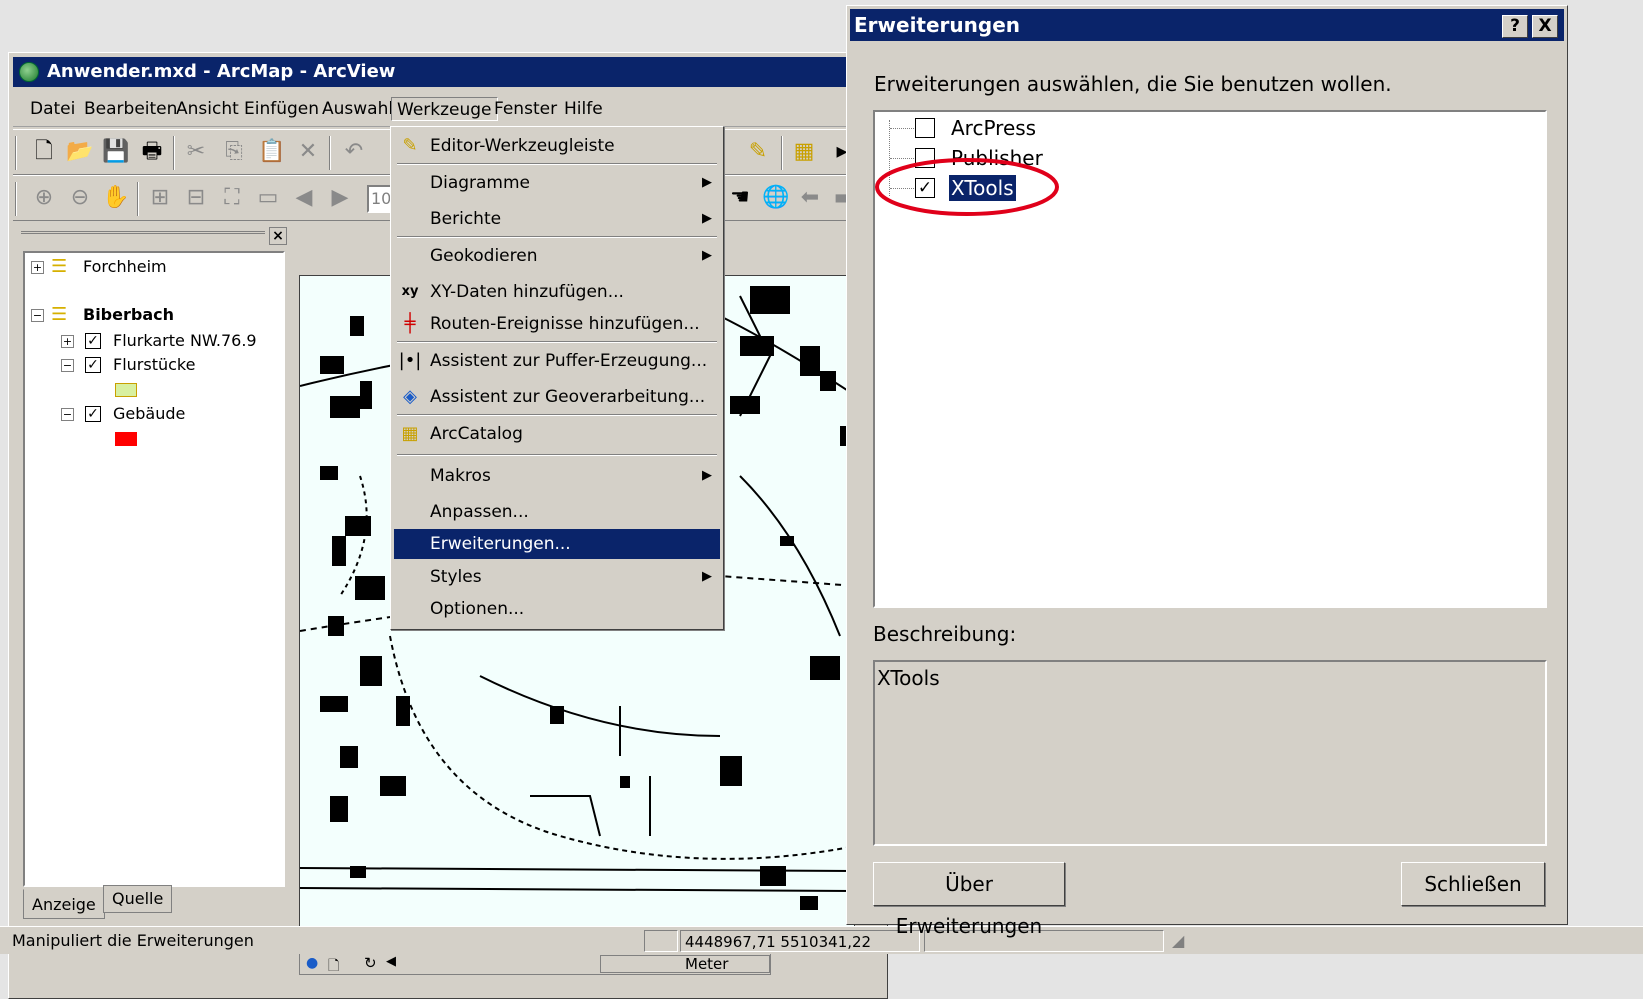  I want to click on menu-ansicht: Ansicht, so click(207, 109).